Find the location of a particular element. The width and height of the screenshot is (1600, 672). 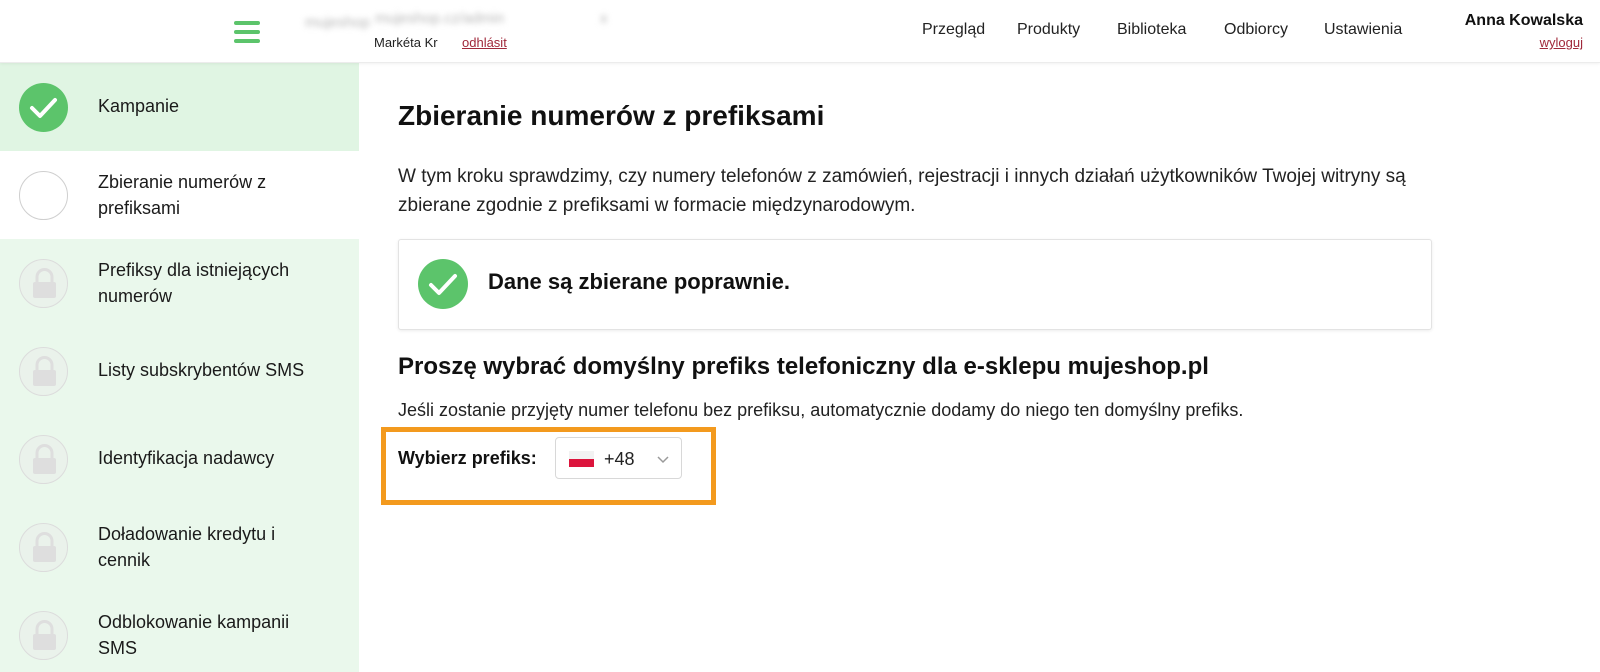

sidebar-step-label: Prefiksy dla istniejących numerów is located at coordinates (194, 283).